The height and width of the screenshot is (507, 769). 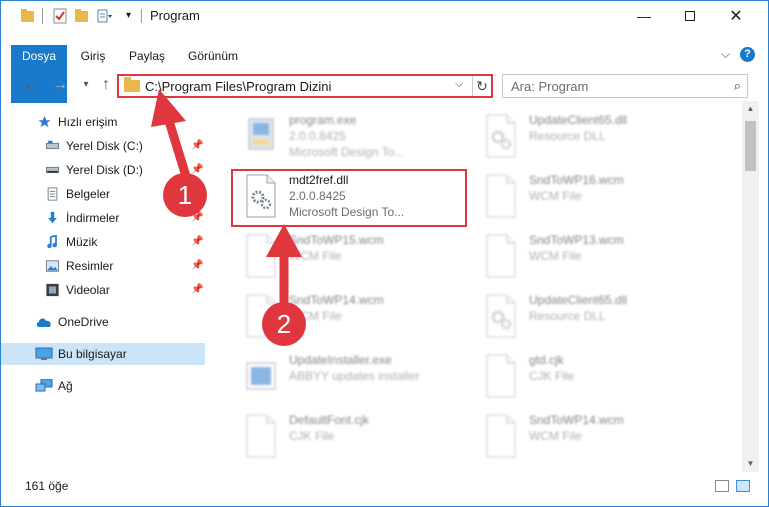 I want to click on file-name: program.exe, so click(x=323, y=120).